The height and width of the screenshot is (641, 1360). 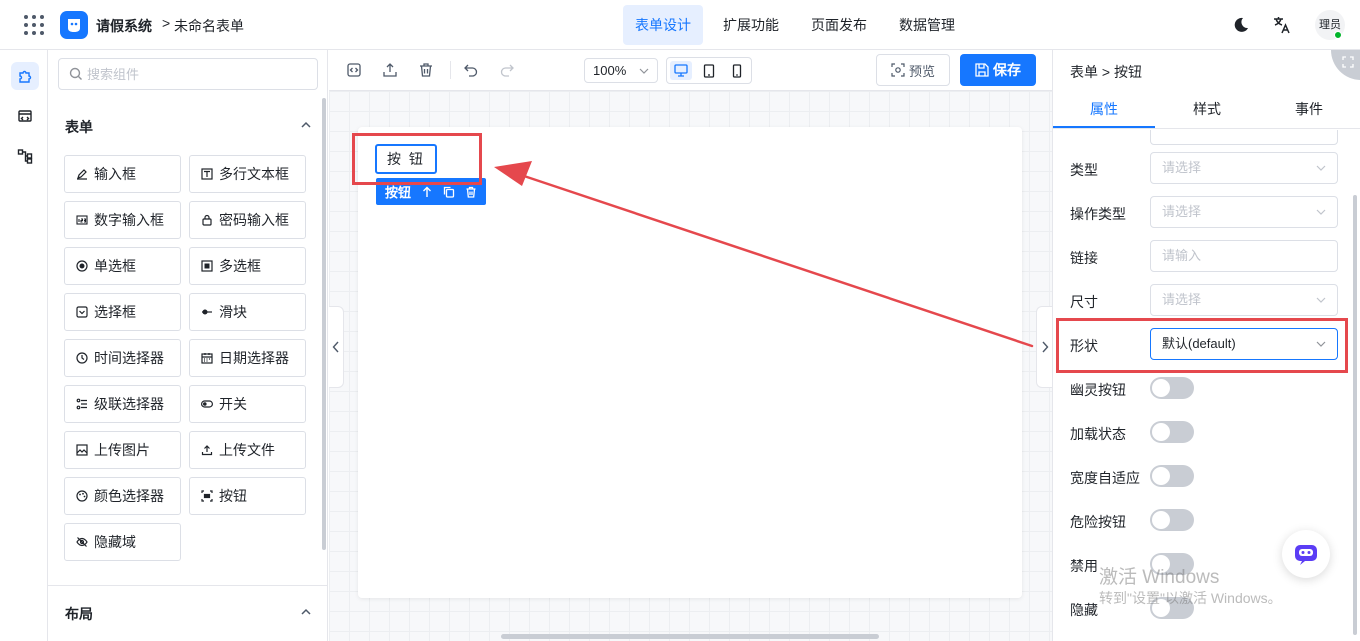 What do you see at coordinates (247, 220) in the screenshot?
I see `component-password: 密码输入框` at bounding box center [247, 220].